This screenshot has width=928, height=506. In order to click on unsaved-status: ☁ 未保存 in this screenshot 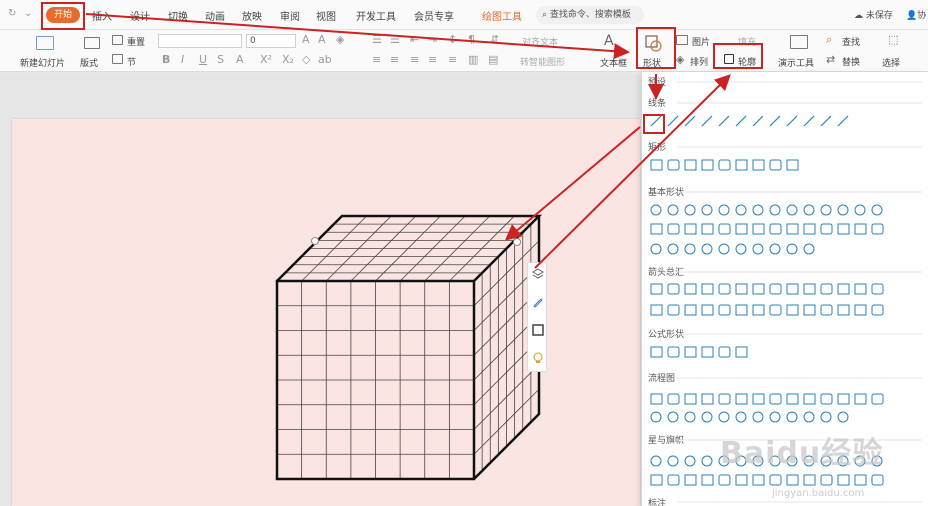, I will do `click(873, 14)`.